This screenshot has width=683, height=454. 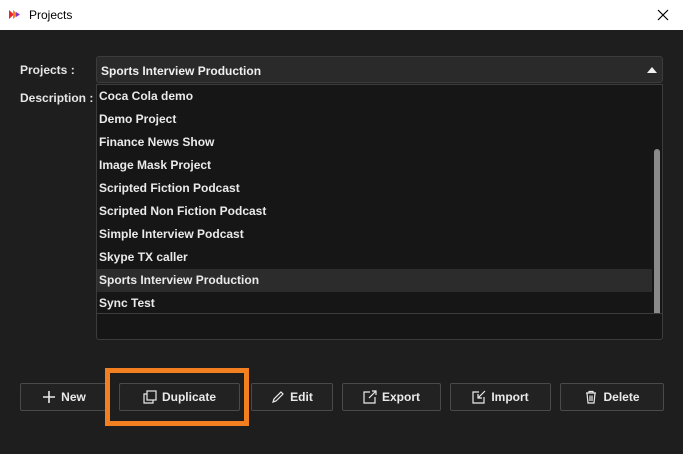 I want to click on dropdown-item: Coca Cola demo, so click(x=374, y=96).